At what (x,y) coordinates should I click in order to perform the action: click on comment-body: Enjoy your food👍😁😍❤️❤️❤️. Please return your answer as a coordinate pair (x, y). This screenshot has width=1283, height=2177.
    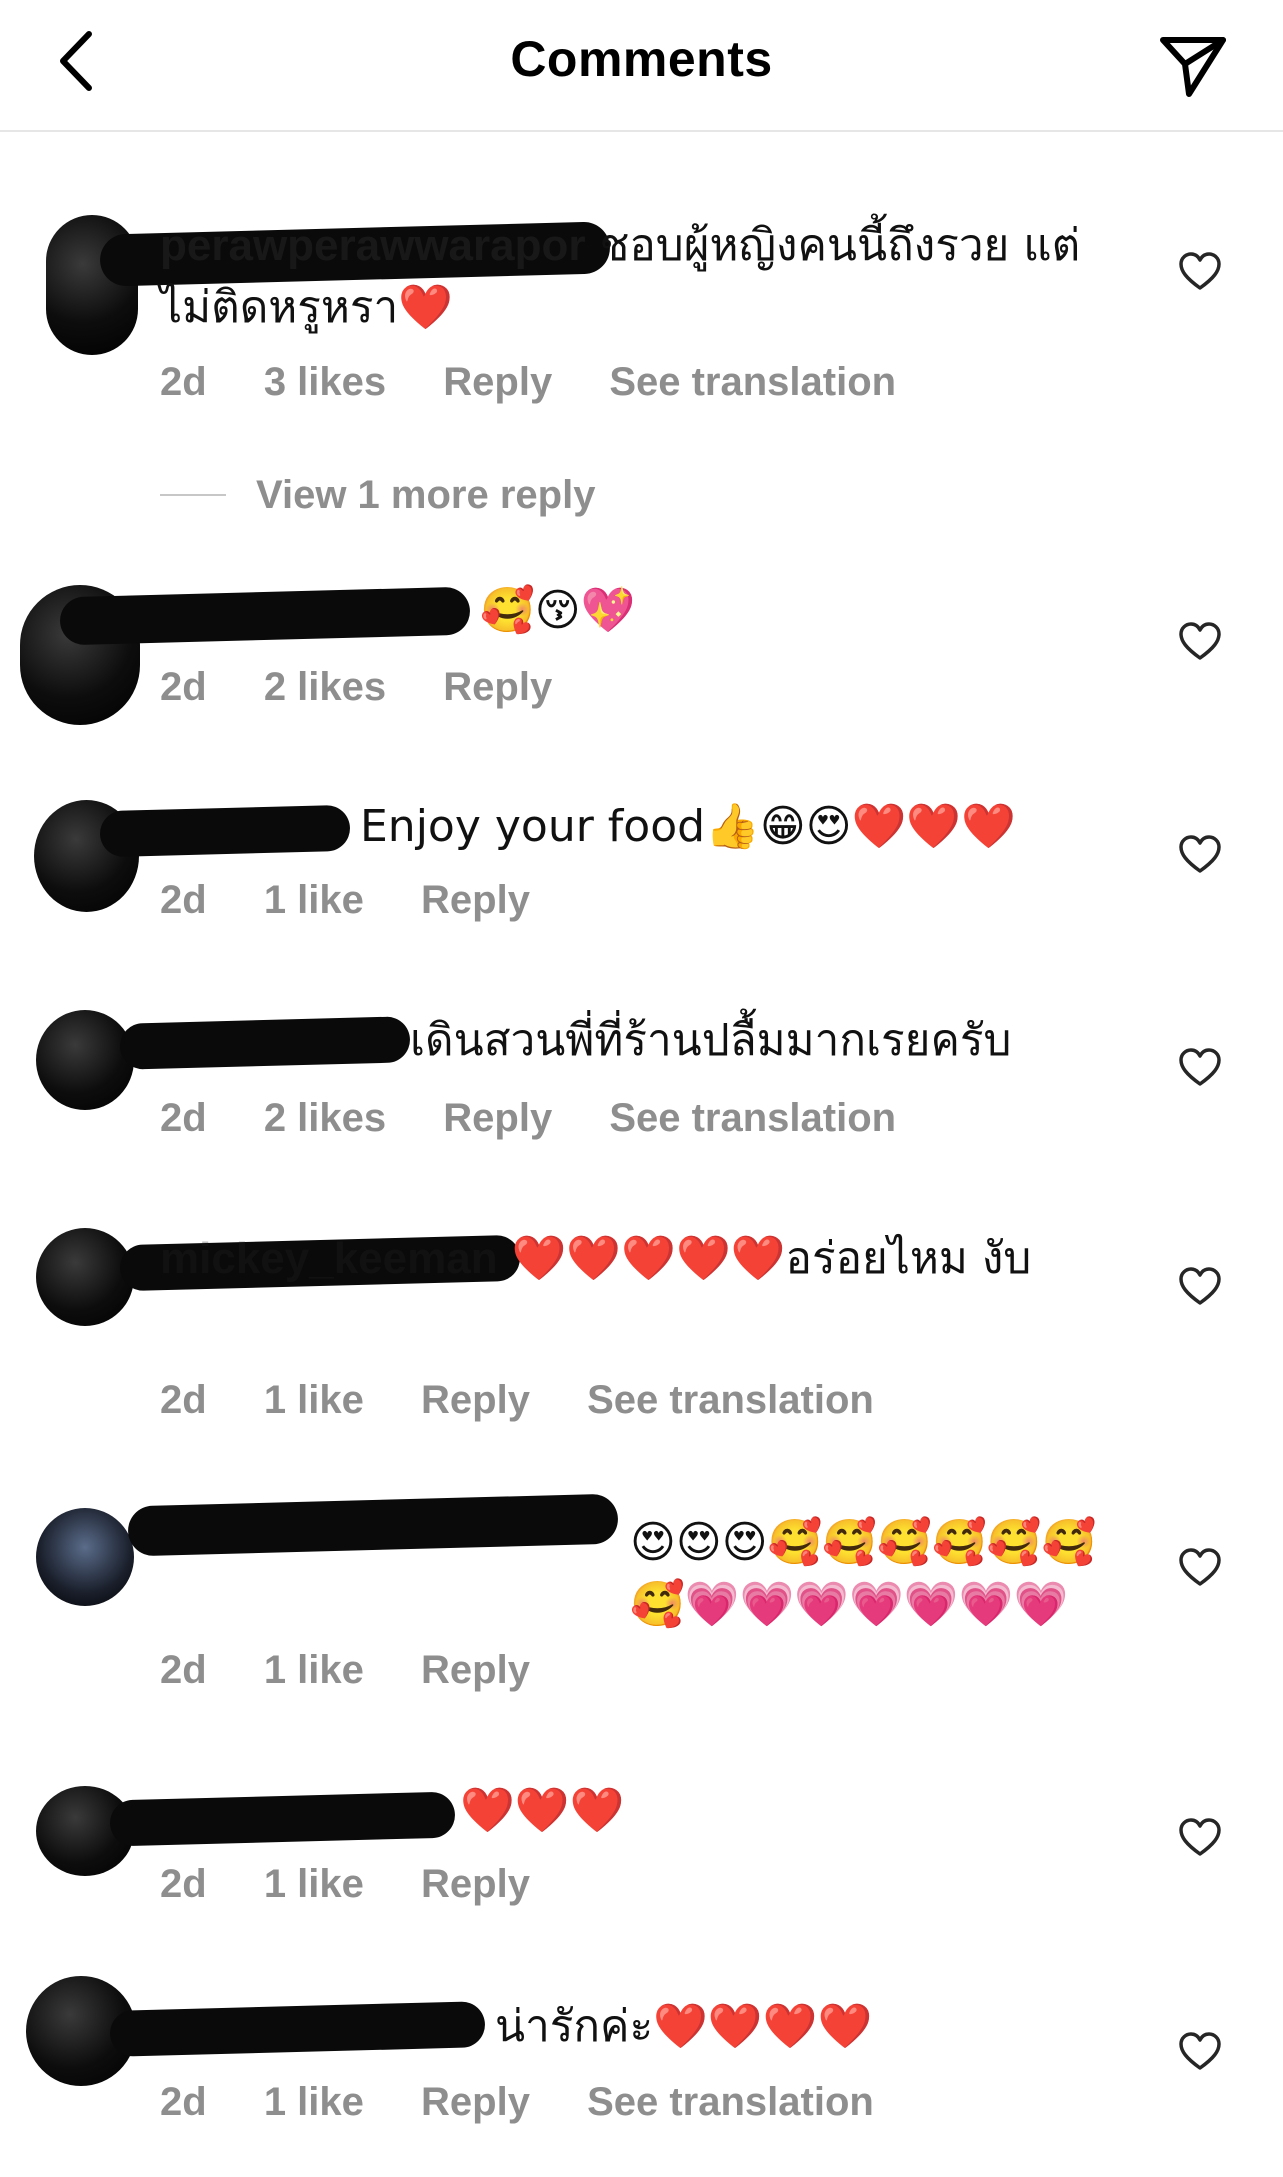
    Looking at the image, I should click on (688, 826).